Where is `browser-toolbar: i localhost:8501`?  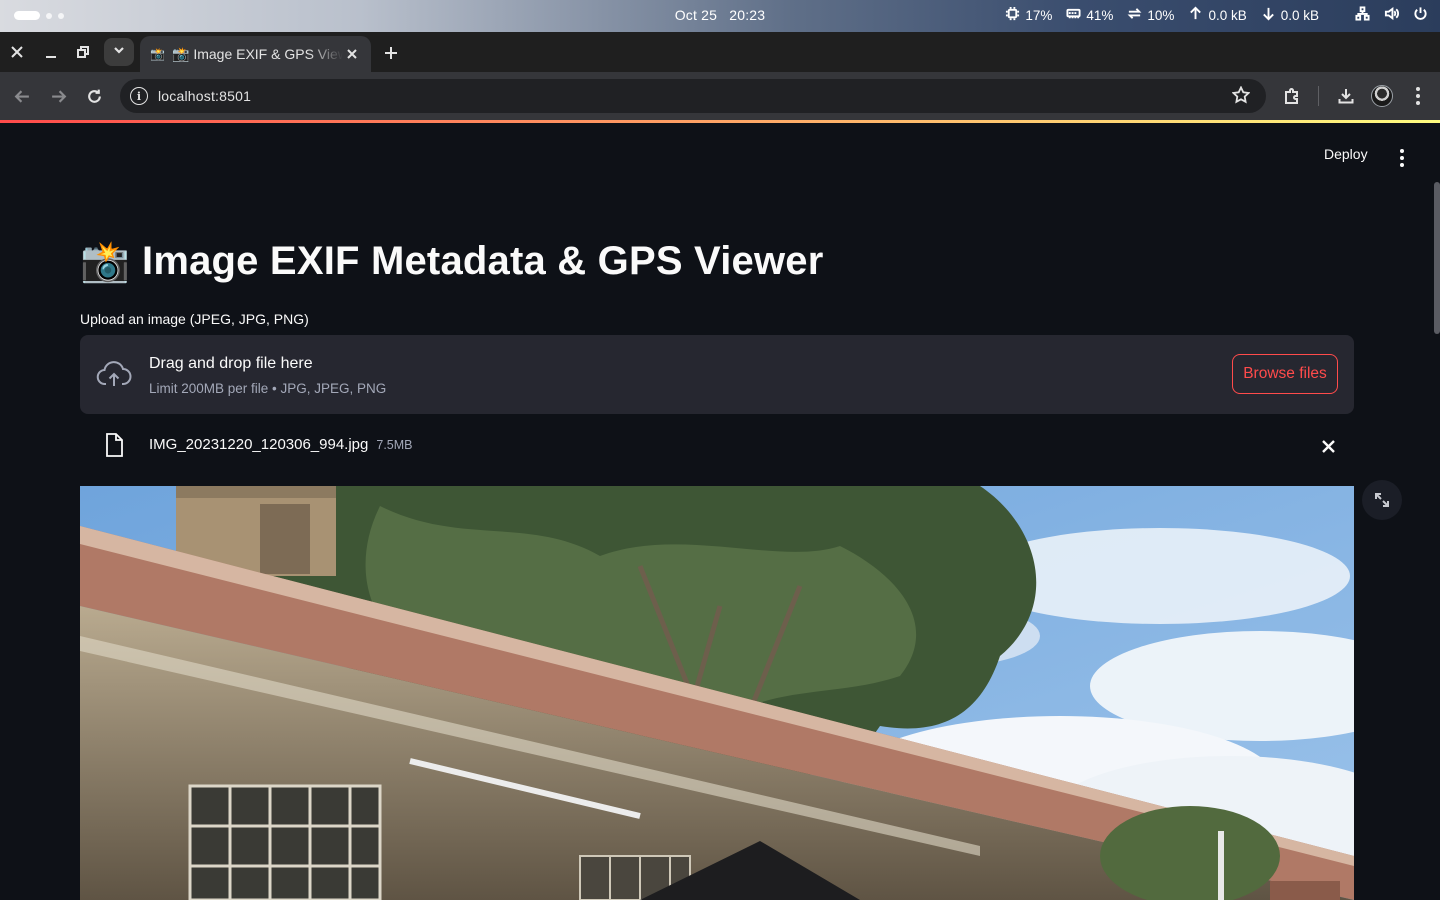 browser-toolbar: i localhost:8501 is located at coordinates (720, 96).